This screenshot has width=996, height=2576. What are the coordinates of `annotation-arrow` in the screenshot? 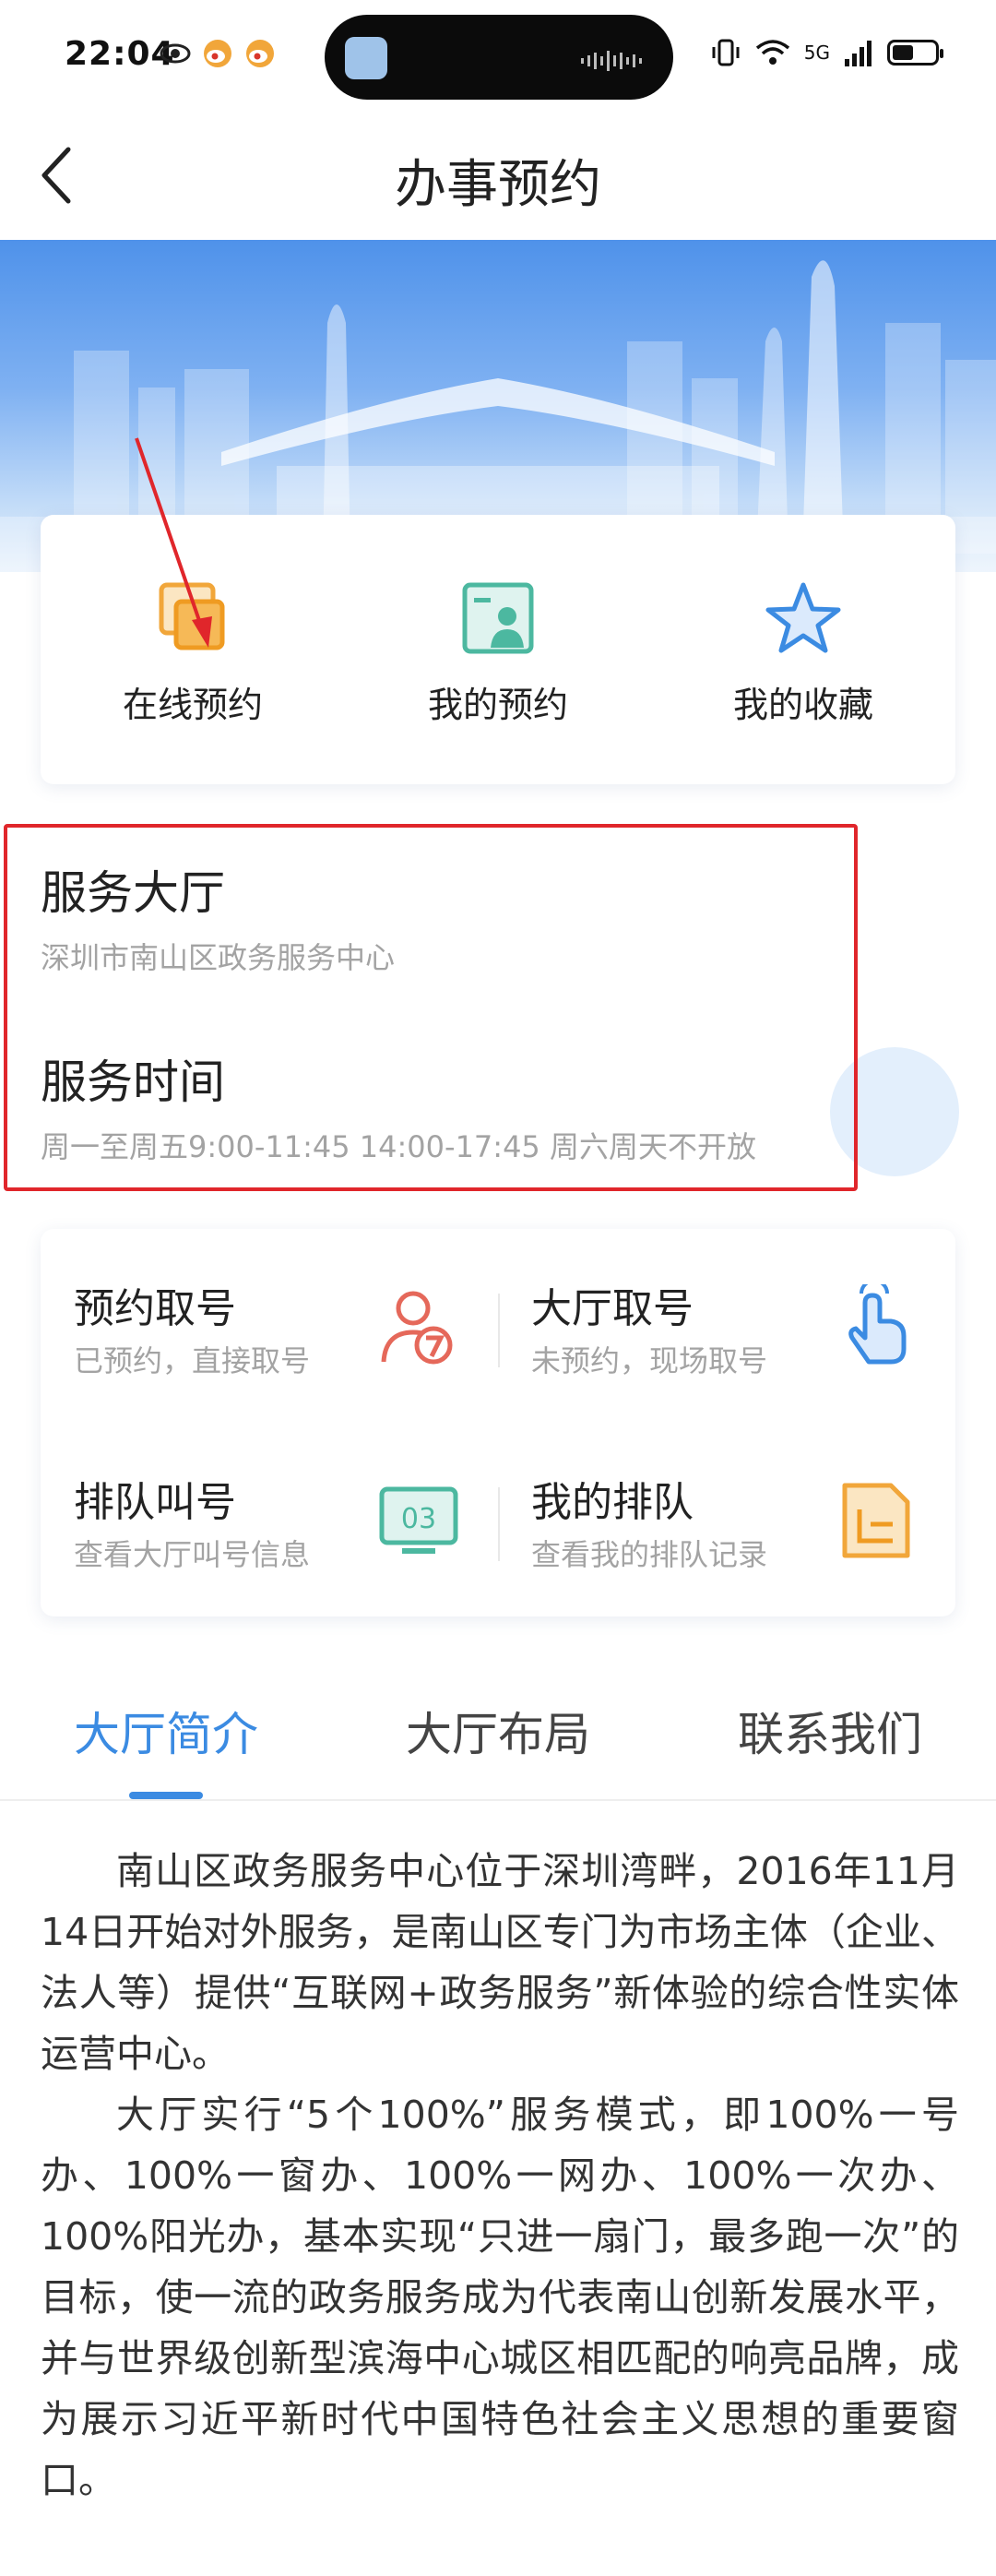 It's located at (173, 542).